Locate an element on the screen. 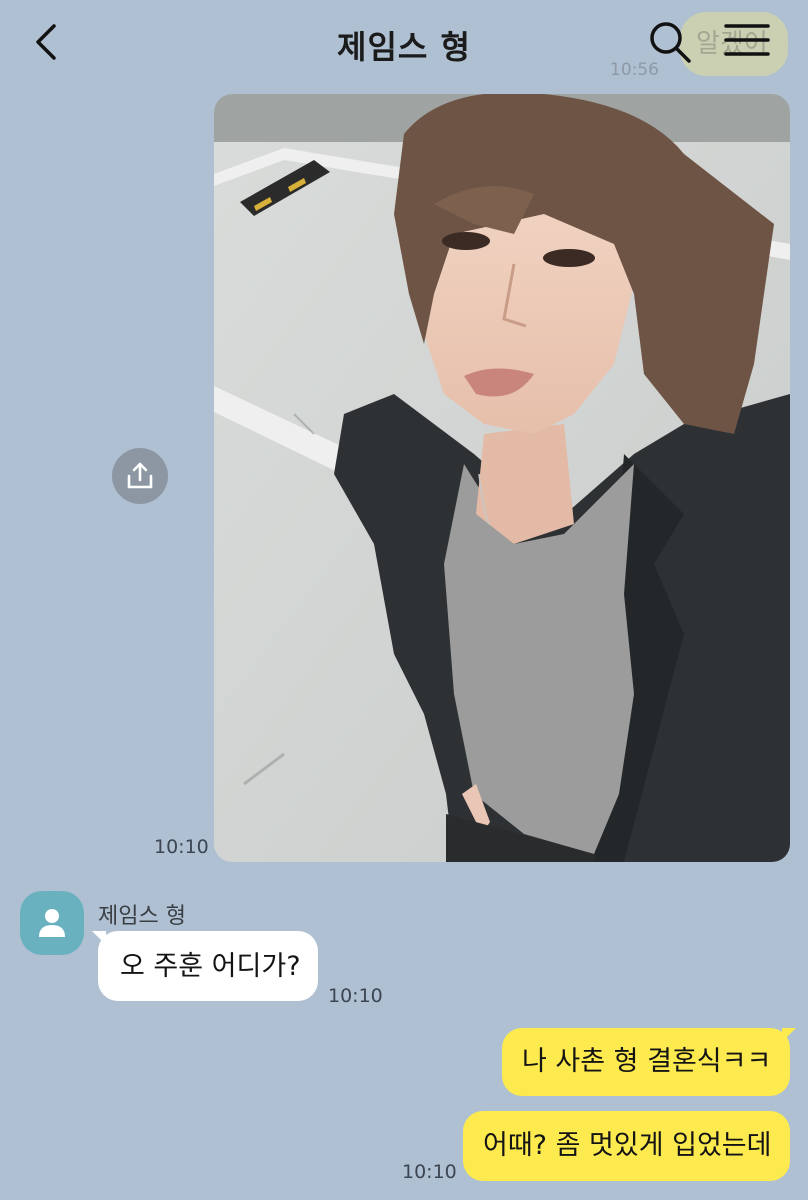 Image resolution: width=808 pixels, height=1200 pixels. chevron-left-icon is located at coordinates (46, 42).